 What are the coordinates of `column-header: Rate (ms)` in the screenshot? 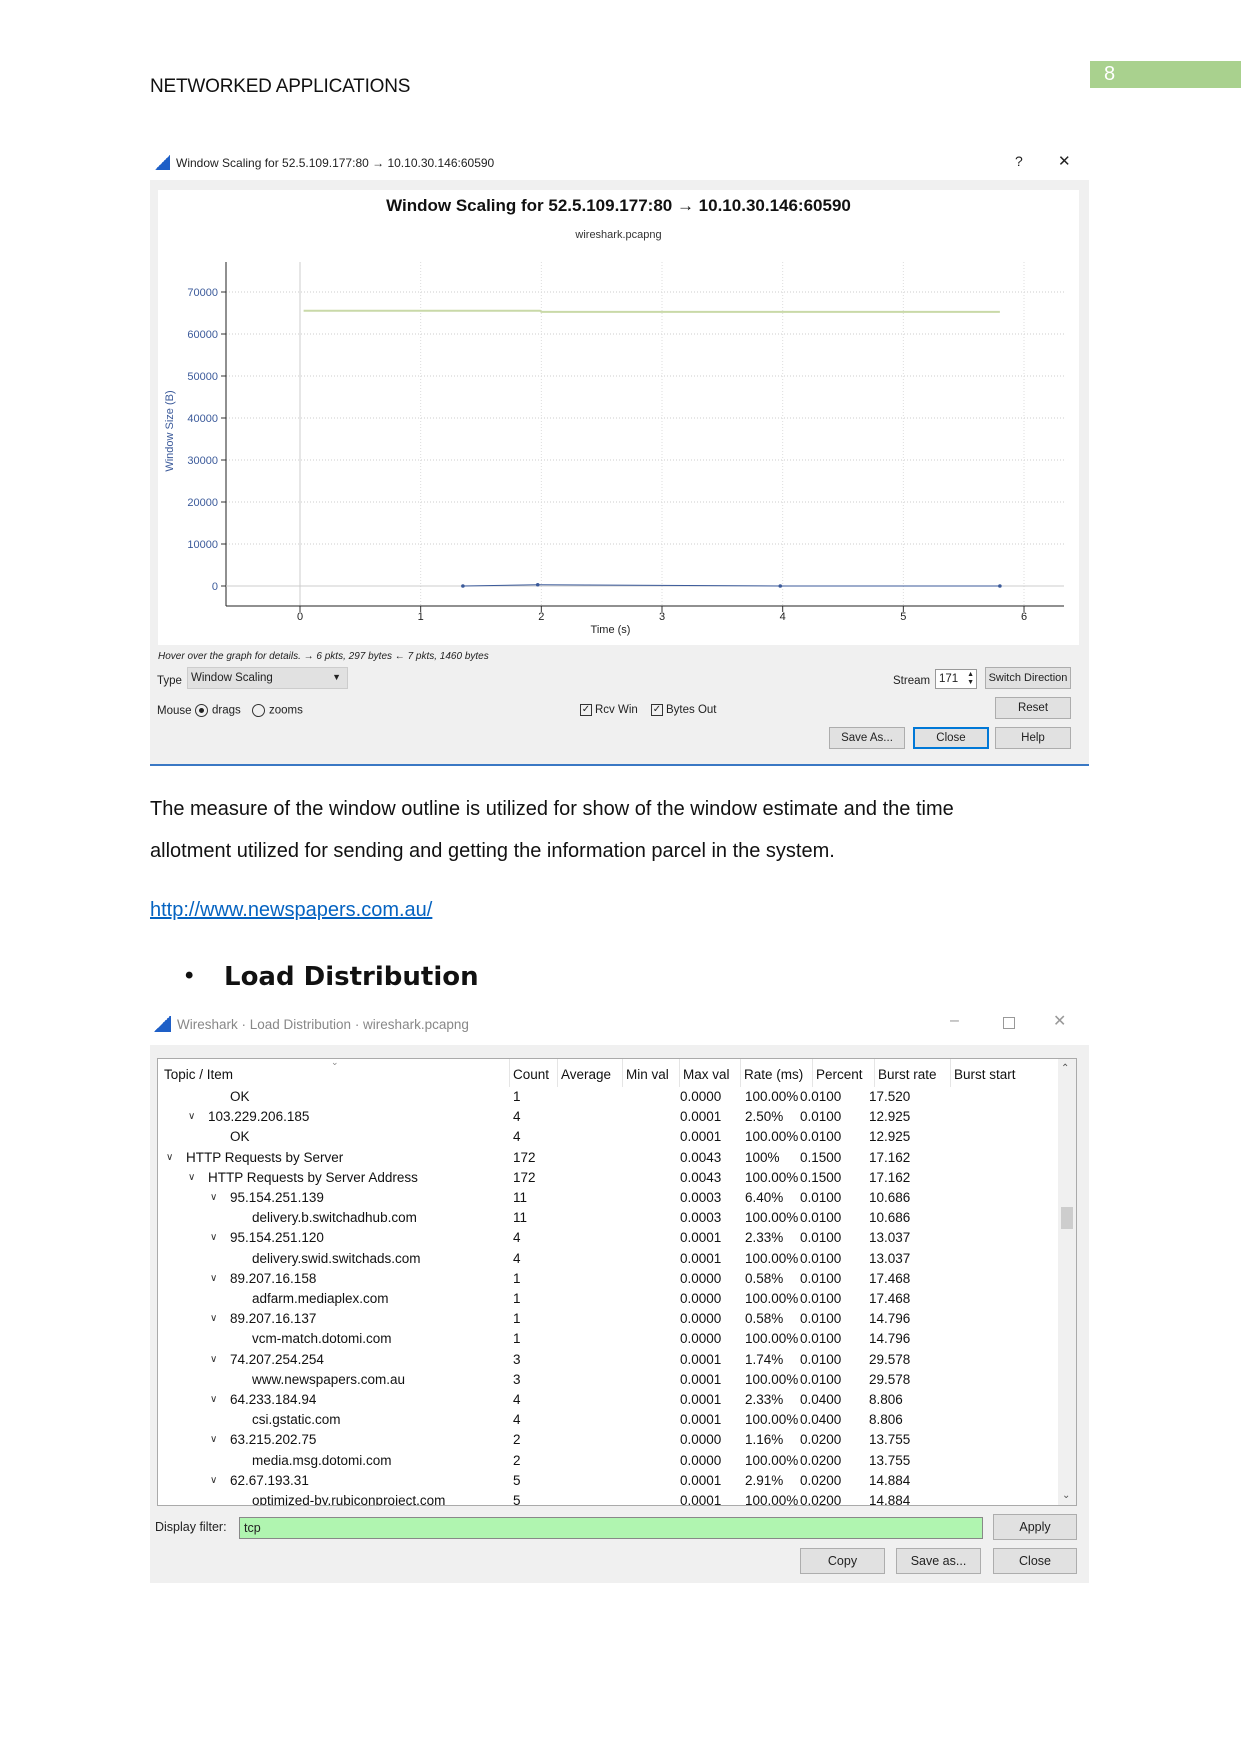 It's located at (773, 1074).